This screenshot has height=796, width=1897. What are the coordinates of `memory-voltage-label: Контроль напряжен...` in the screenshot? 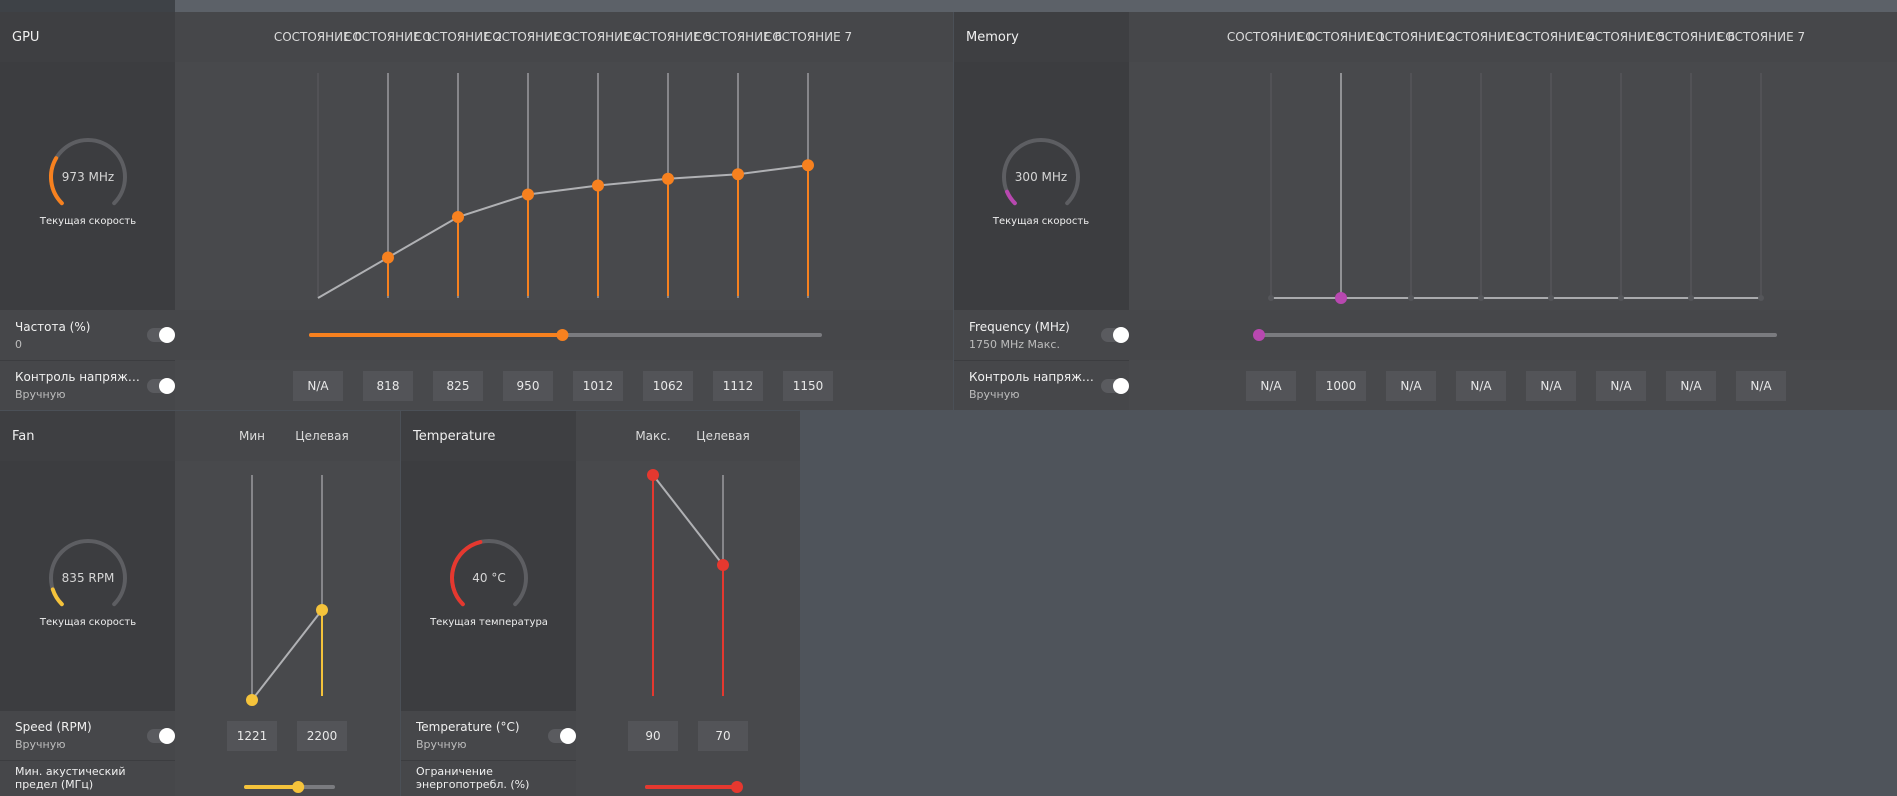 It's located at (1034, 377).